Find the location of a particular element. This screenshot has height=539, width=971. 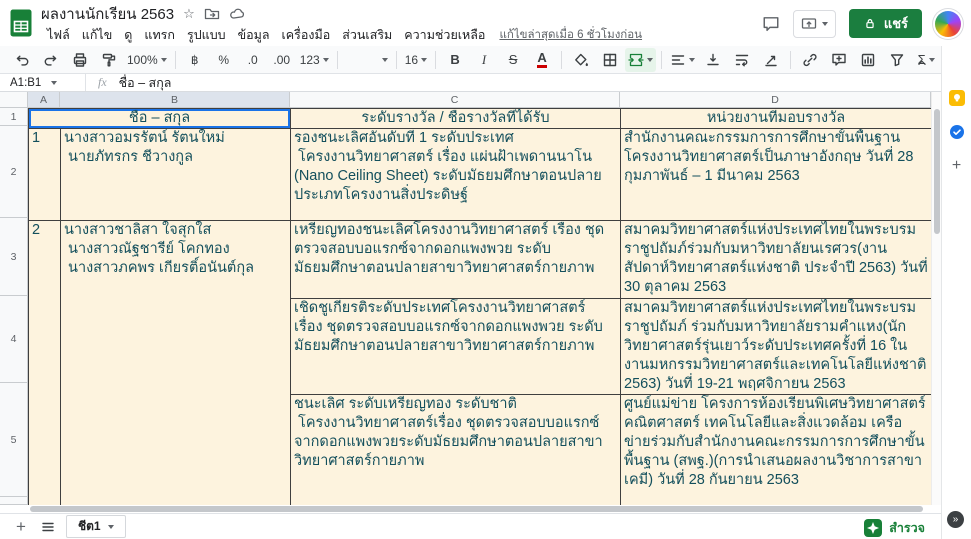

menu-edit: แก้ไข is located at coordinates (97, 35).